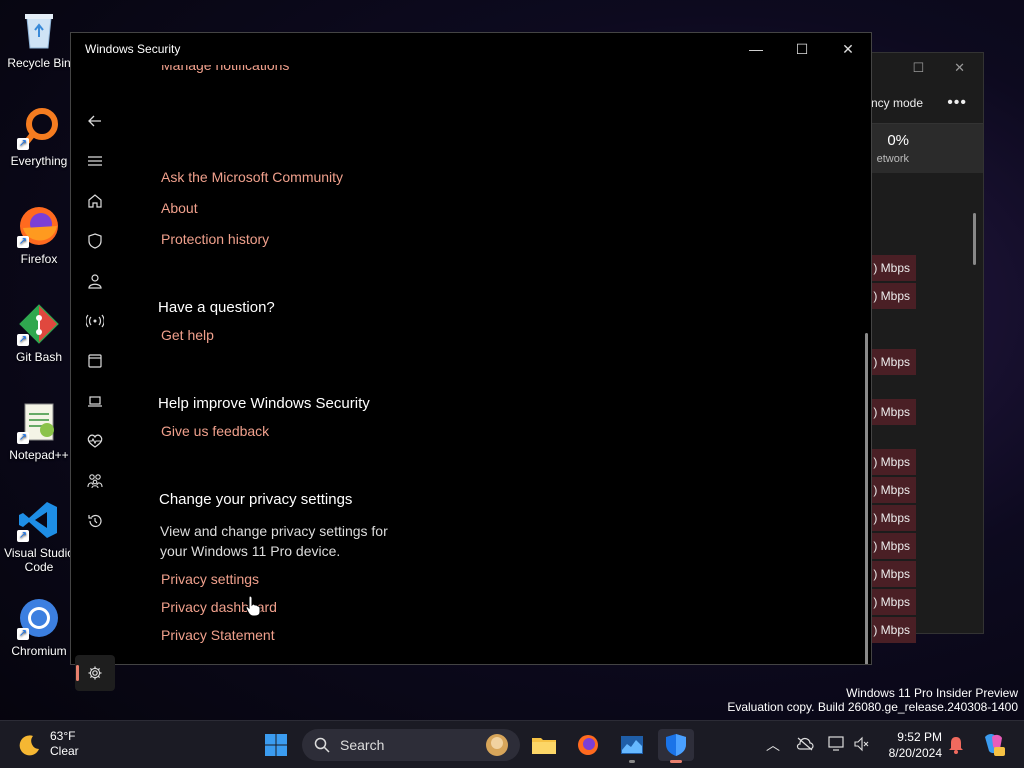  What do you see at coordinates (276, 745) in the screenshot?
I see `start-button` at bounding box center [276, 745].